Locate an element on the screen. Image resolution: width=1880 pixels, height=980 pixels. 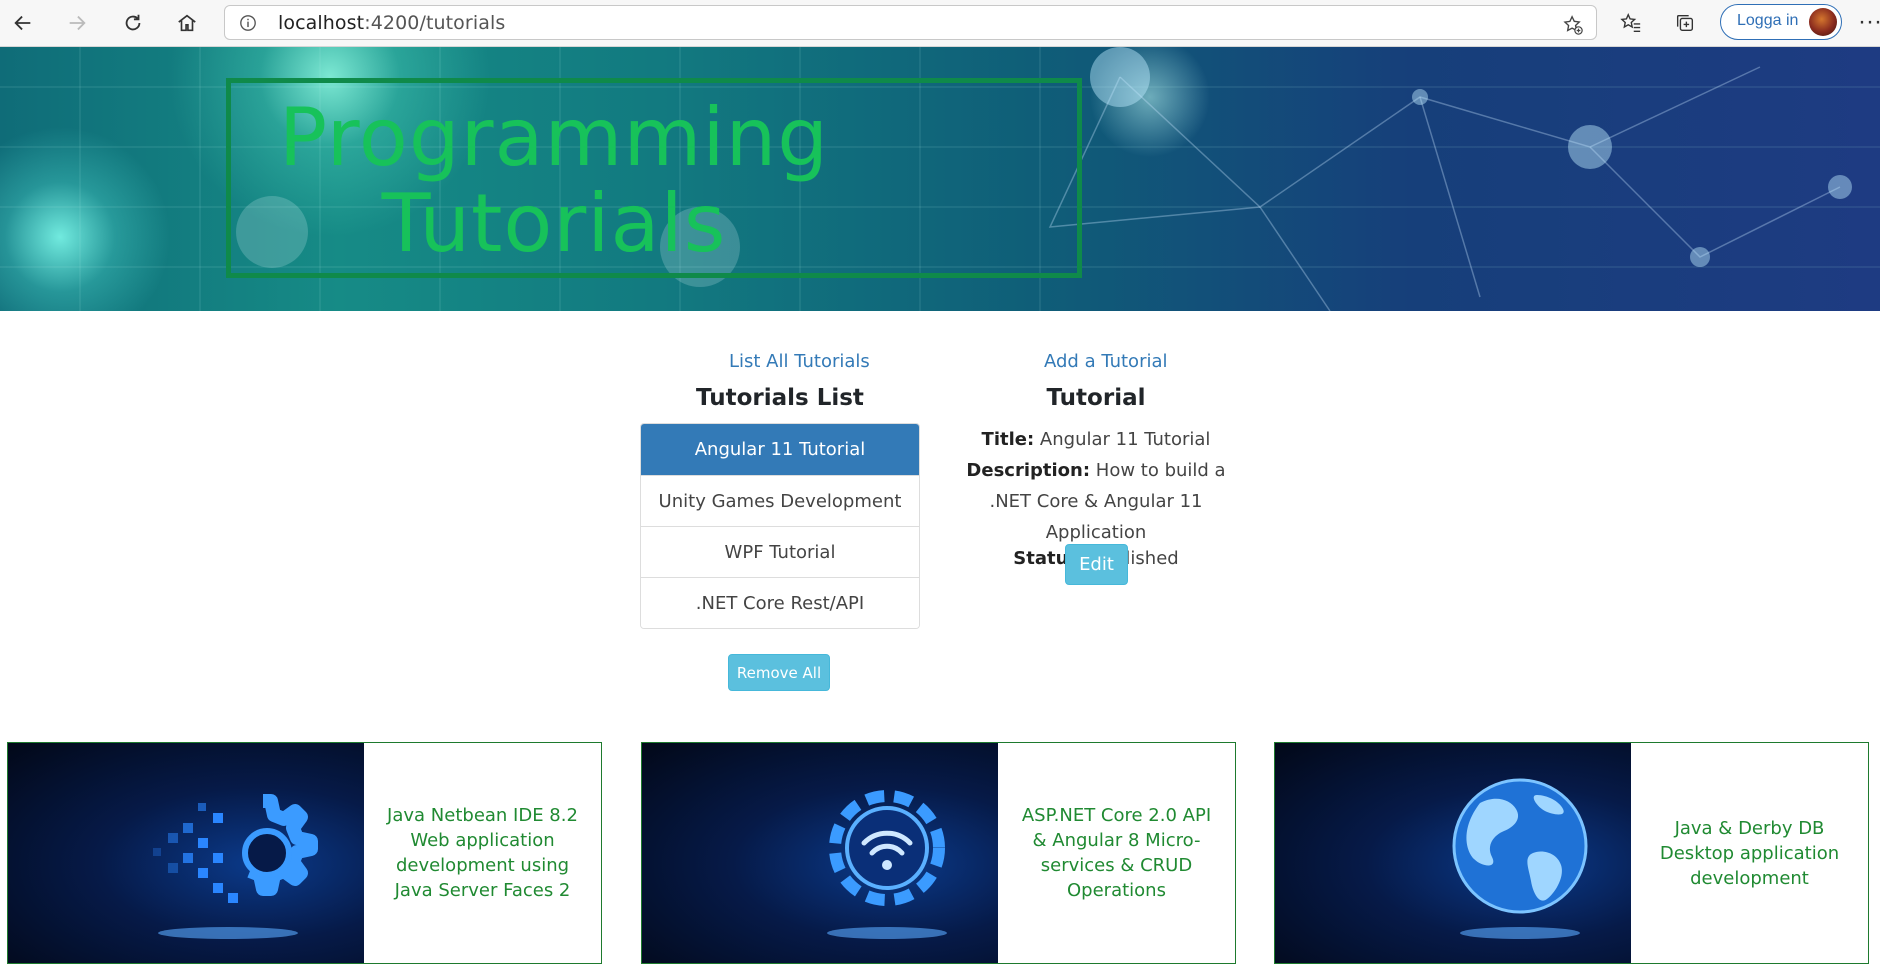
gear-pixels-icon is located at coordinates (235, 866).